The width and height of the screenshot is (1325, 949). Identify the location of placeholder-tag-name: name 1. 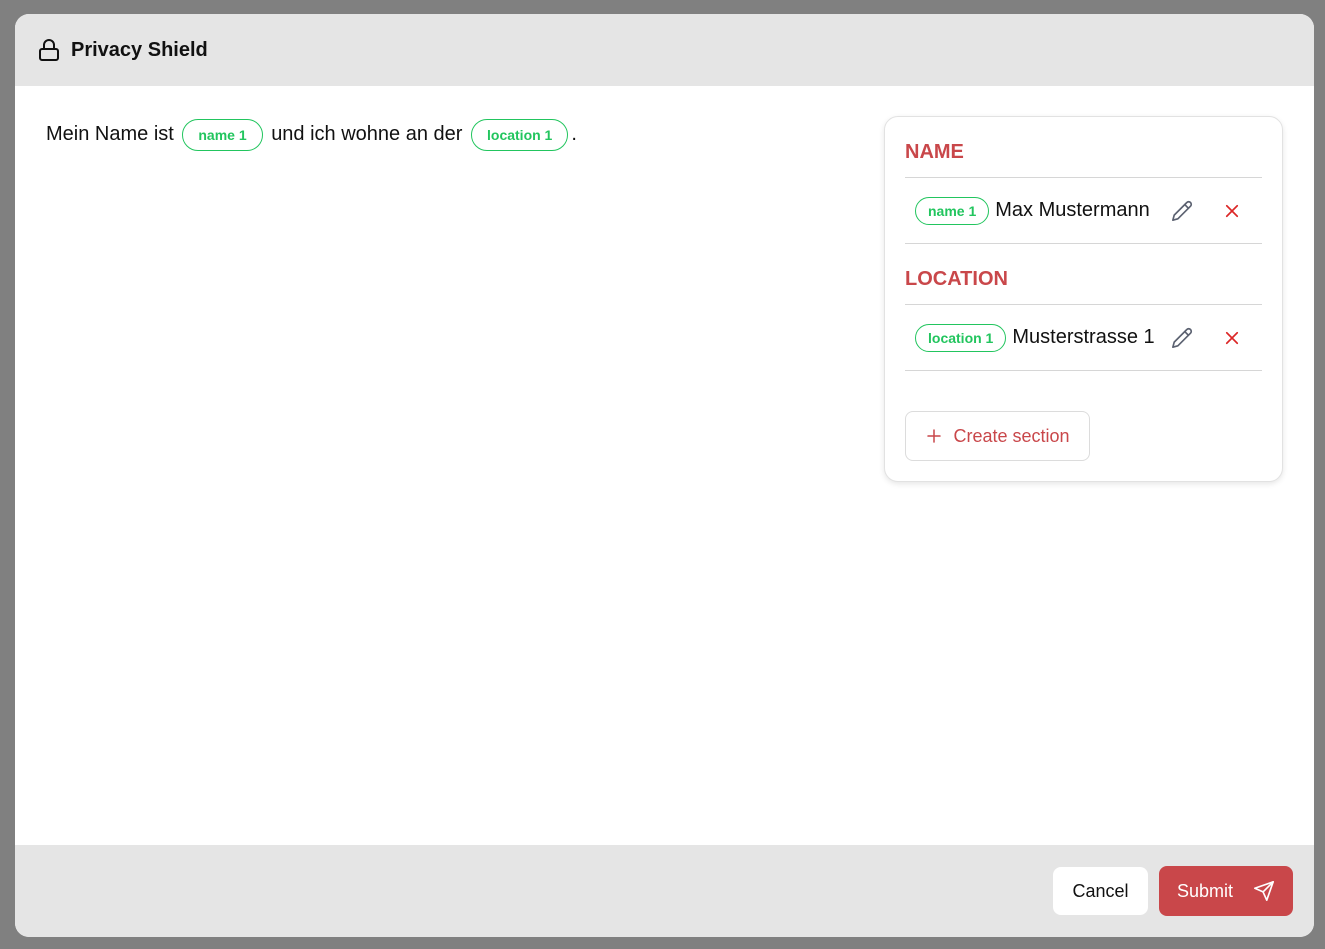
(222, 134).